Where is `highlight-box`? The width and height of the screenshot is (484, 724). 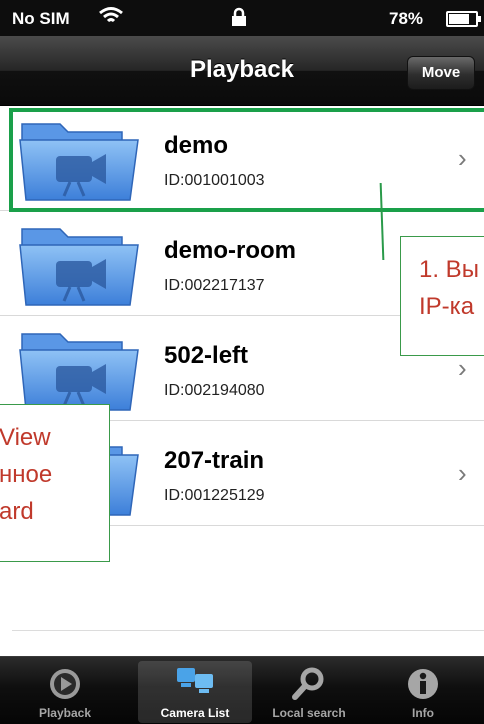
highlight-box is located at coordinates (246, 160).